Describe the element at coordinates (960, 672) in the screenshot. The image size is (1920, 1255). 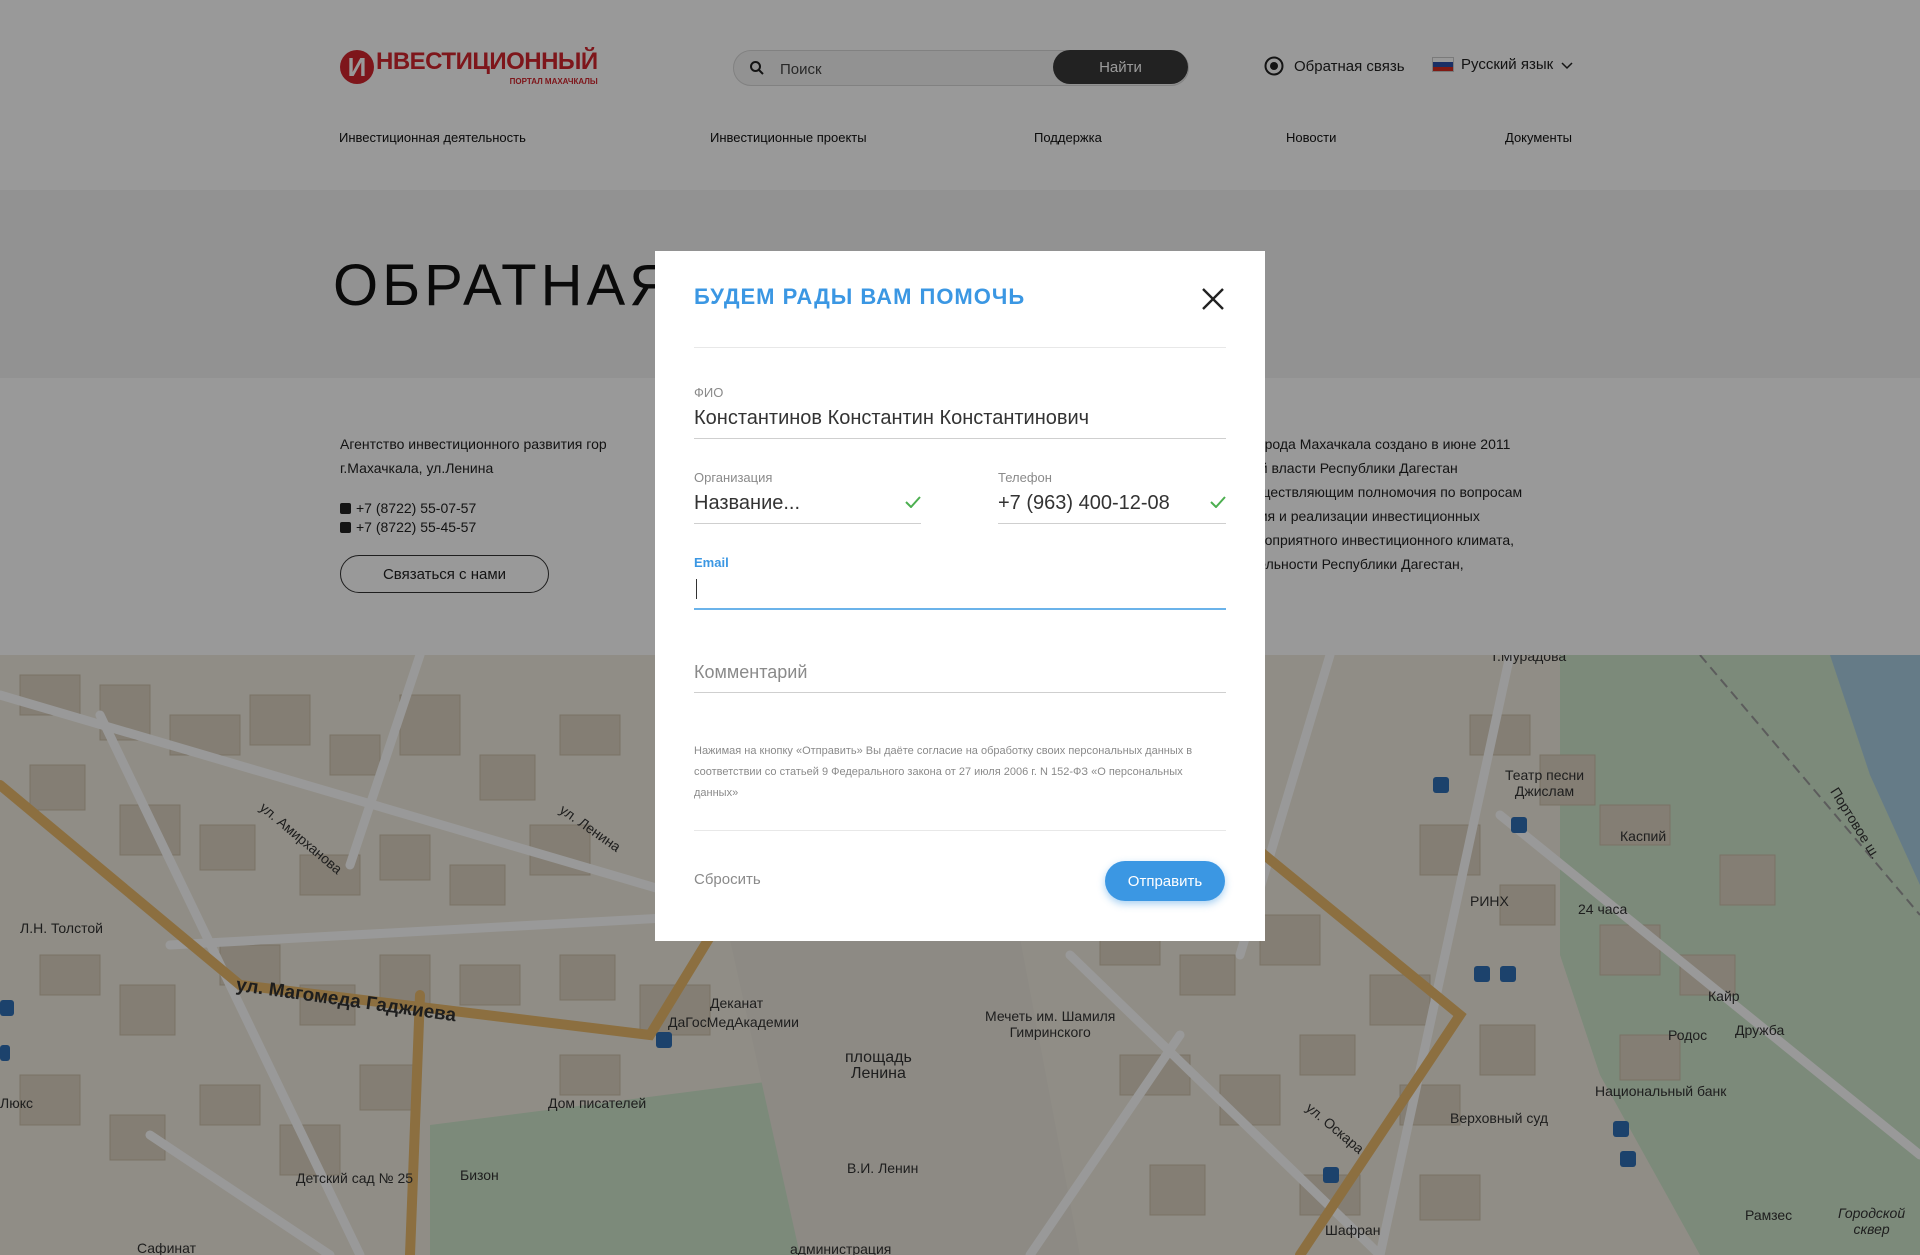
I see `comment-input` at that location.